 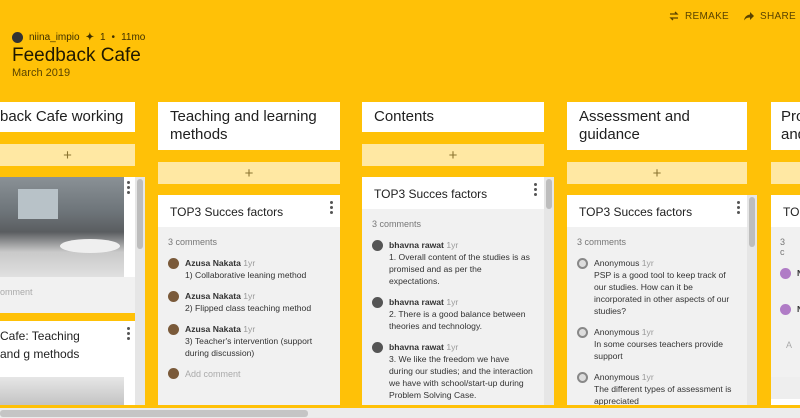 I want to click on post-title: Cafe: Teaching and g methods, so click(x=40, y=345).